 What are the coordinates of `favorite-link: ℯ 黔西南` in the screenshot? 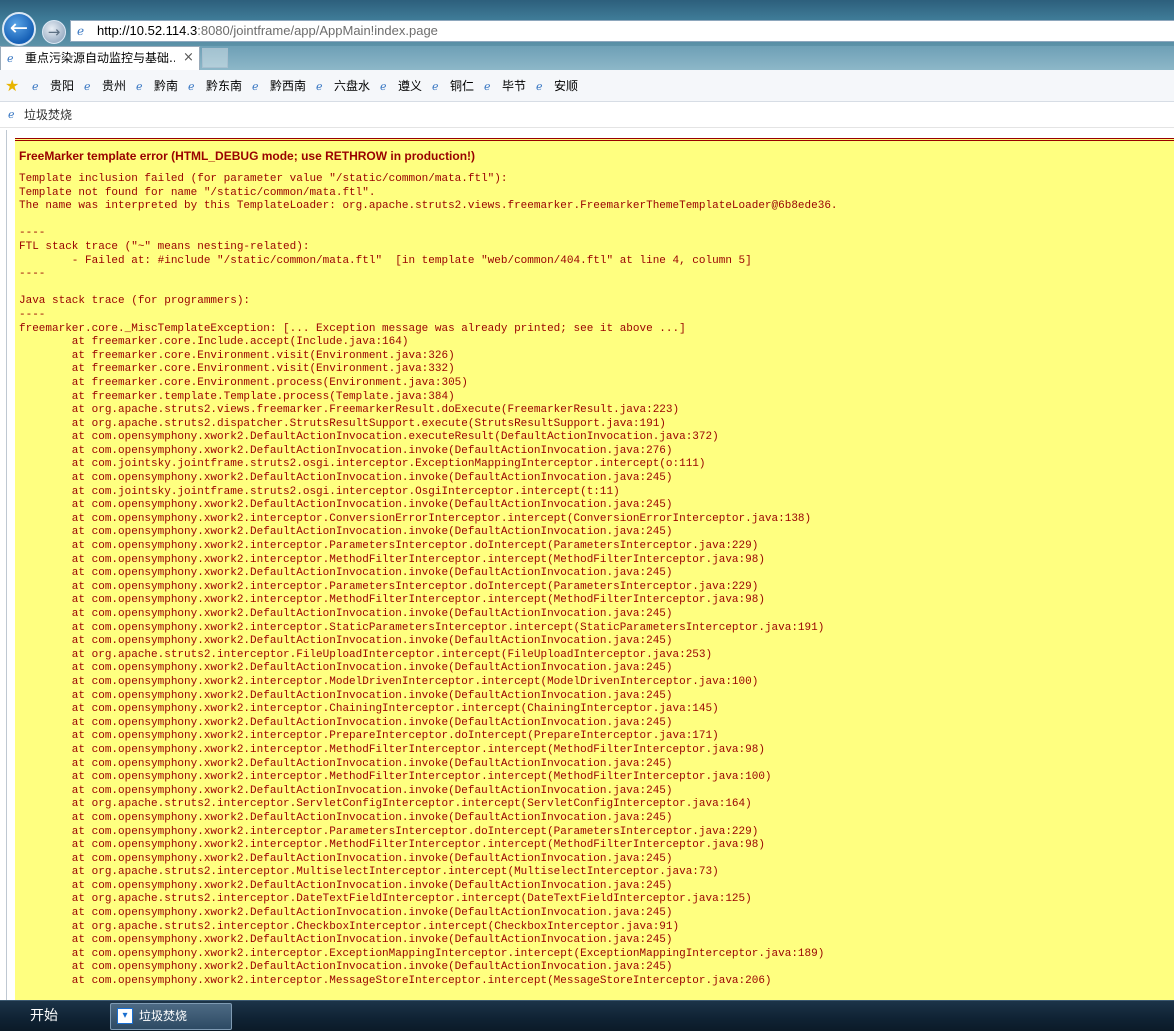 It's located at (279, 86).